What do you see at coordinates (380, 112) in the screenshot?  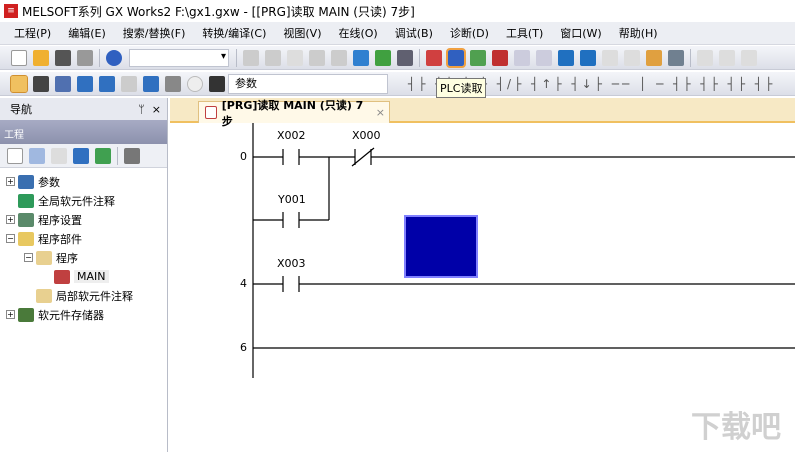 I see `tab-close-icon: ×` at bounding box center [380, 112].